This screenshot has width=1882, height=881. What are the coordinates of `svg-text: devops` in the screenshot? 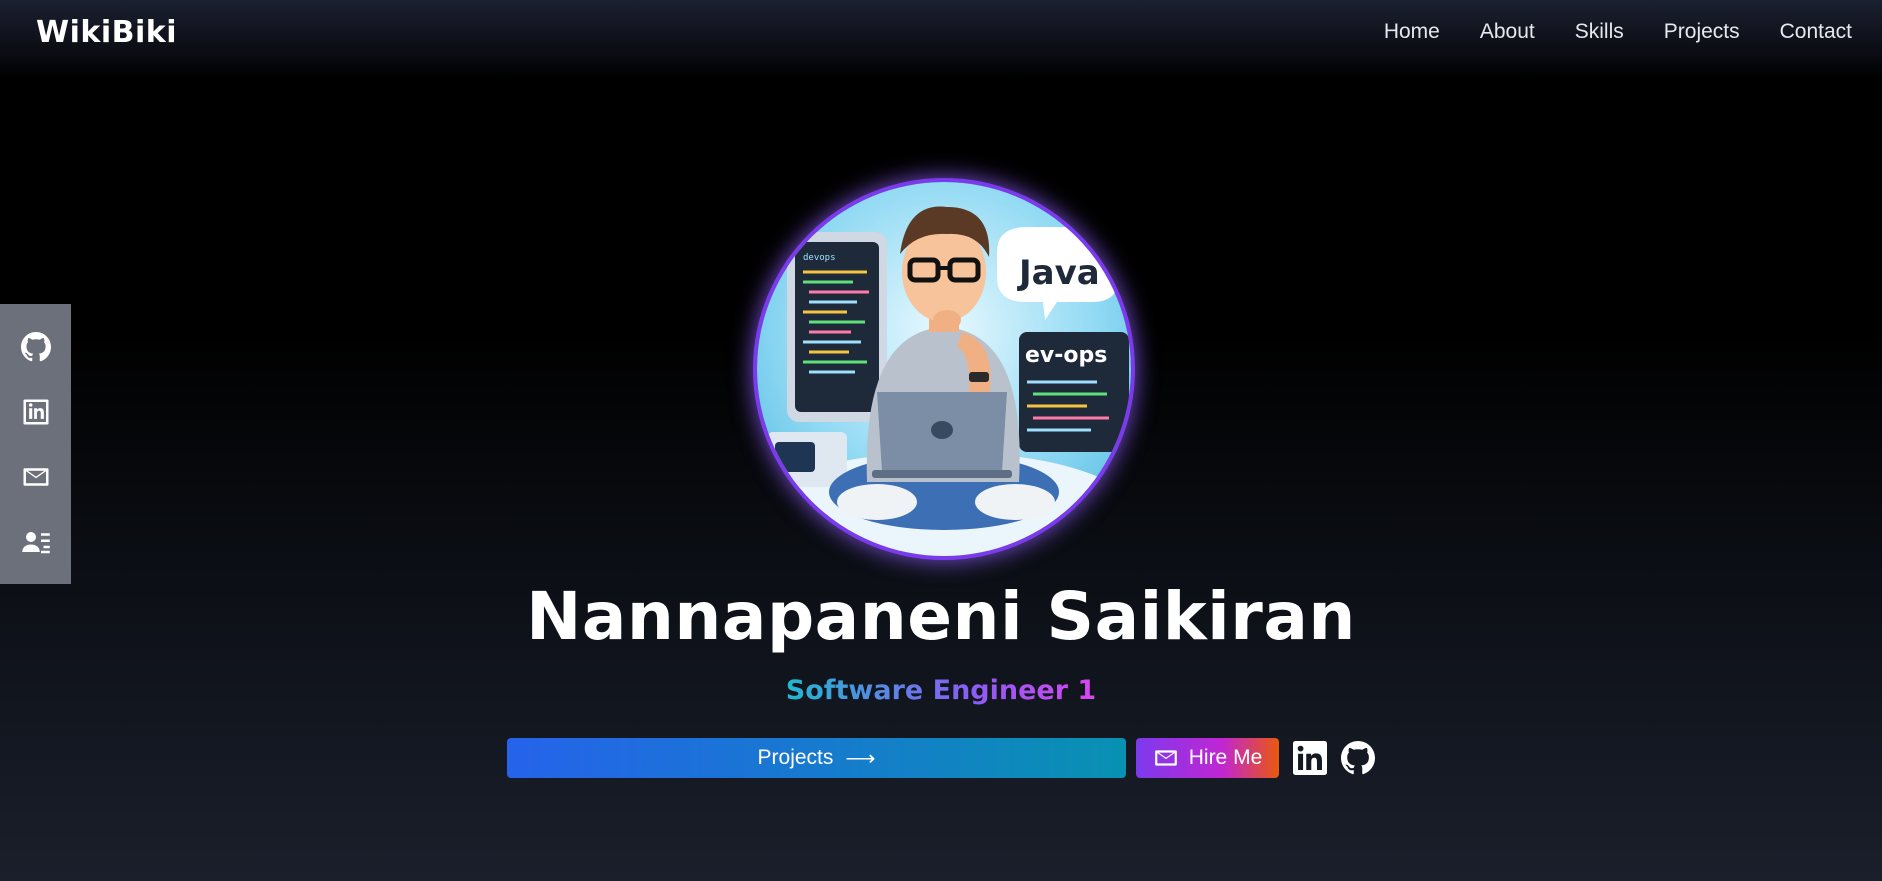 It's located at (819, 258).